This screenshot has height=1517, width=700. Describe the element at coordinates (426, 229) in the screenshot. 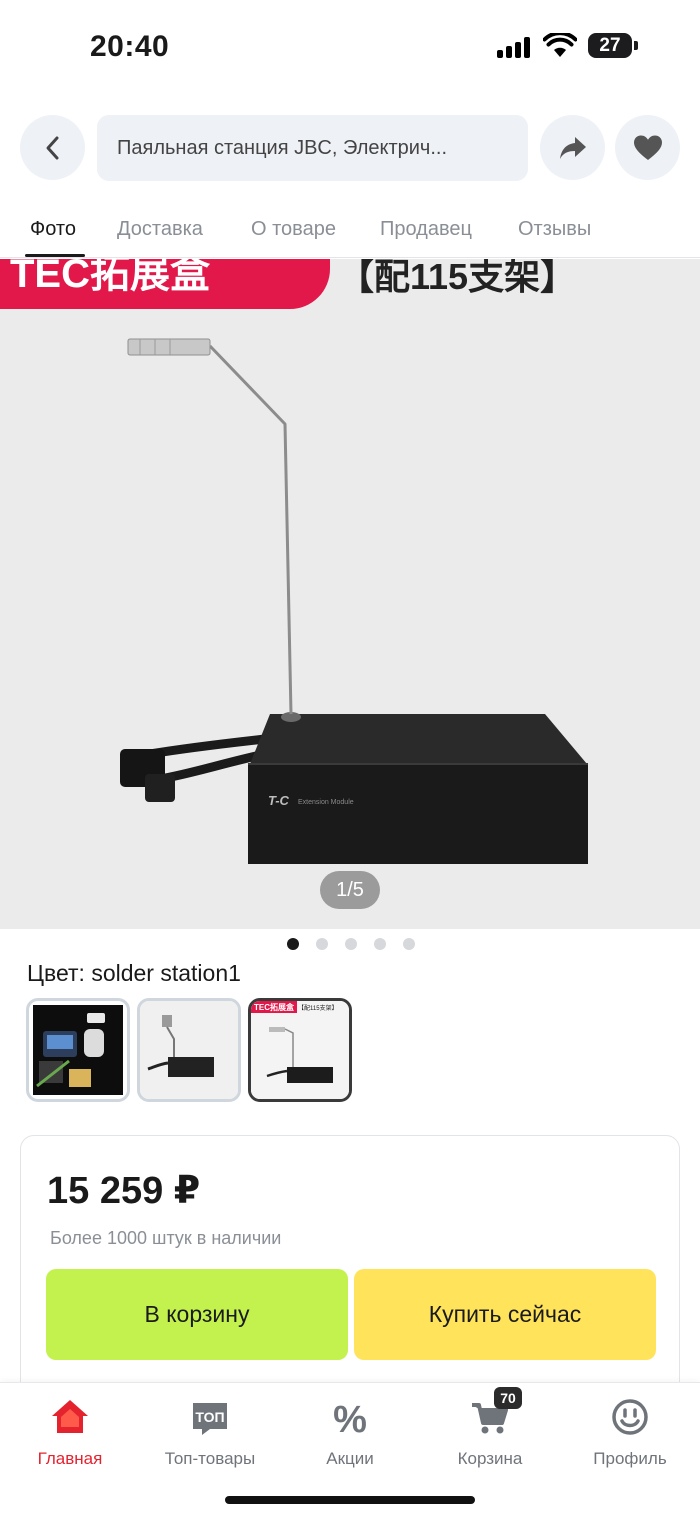

I see `tab-seller: Продавец` at that location.